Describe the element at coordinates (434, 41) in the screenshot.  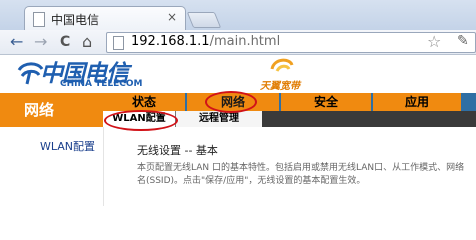
I see `bookmark-star-icon: ☆` at that location.